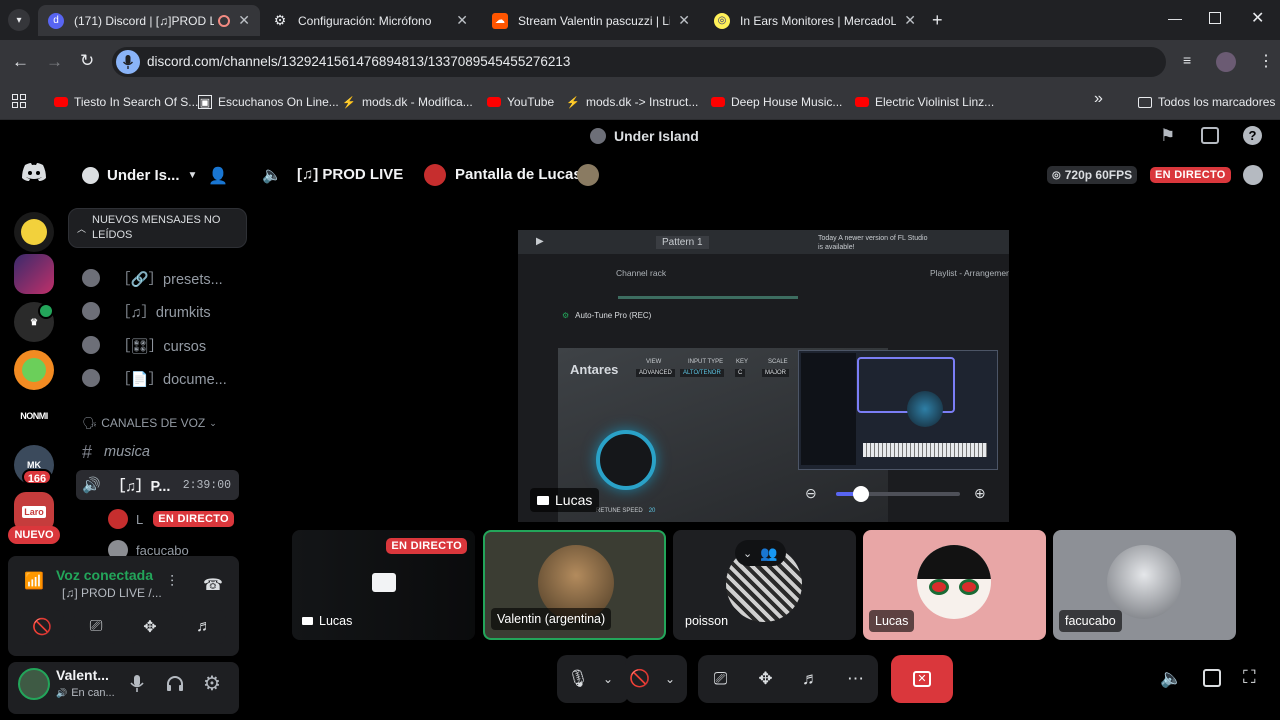 This screenshot has height=720, width=1280. I want to click on mic-permission-icon, so click(128, 62).